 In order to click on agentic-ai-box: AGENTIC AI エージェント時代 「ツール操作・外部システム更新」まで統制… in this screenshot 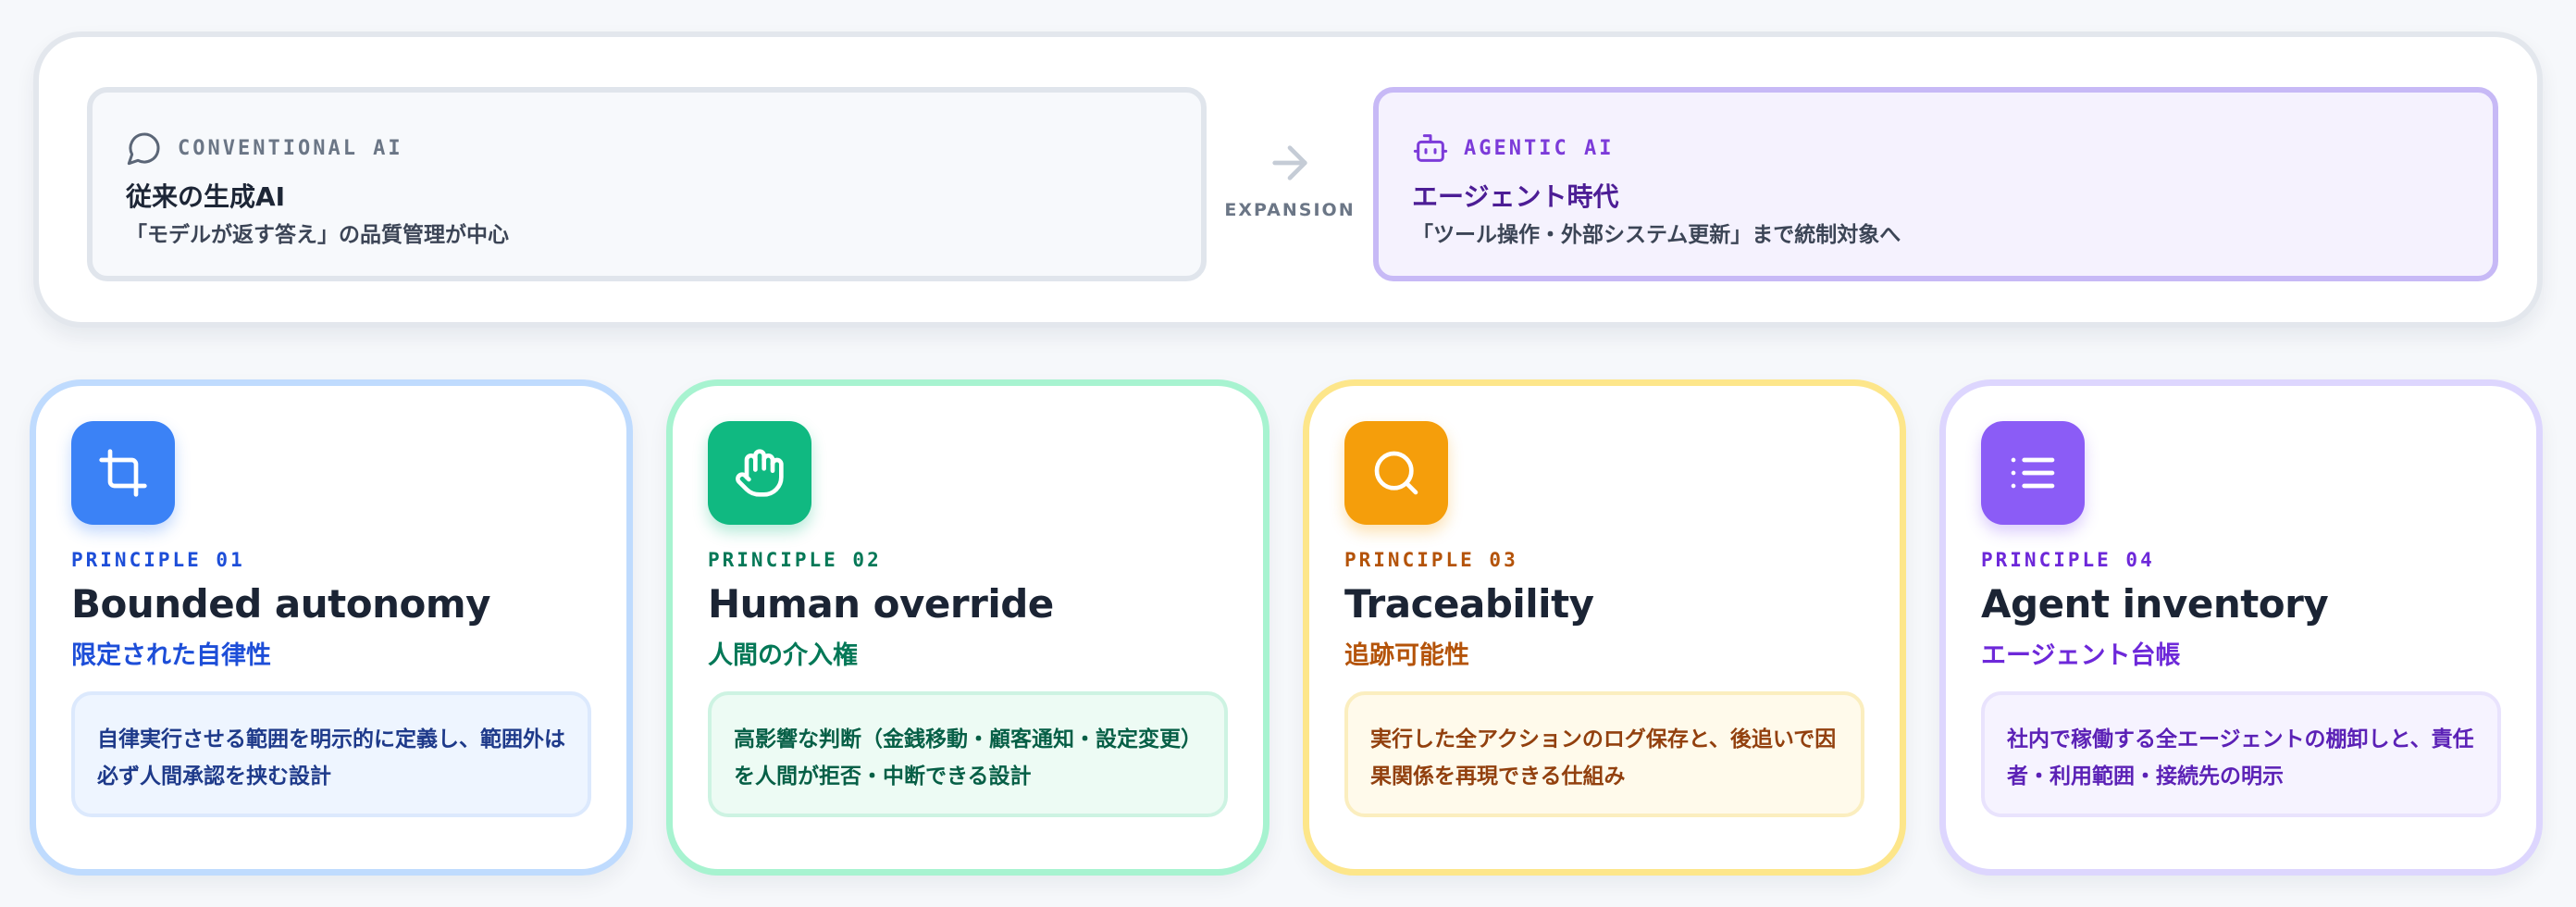, I will do `click(1936, 184)`.